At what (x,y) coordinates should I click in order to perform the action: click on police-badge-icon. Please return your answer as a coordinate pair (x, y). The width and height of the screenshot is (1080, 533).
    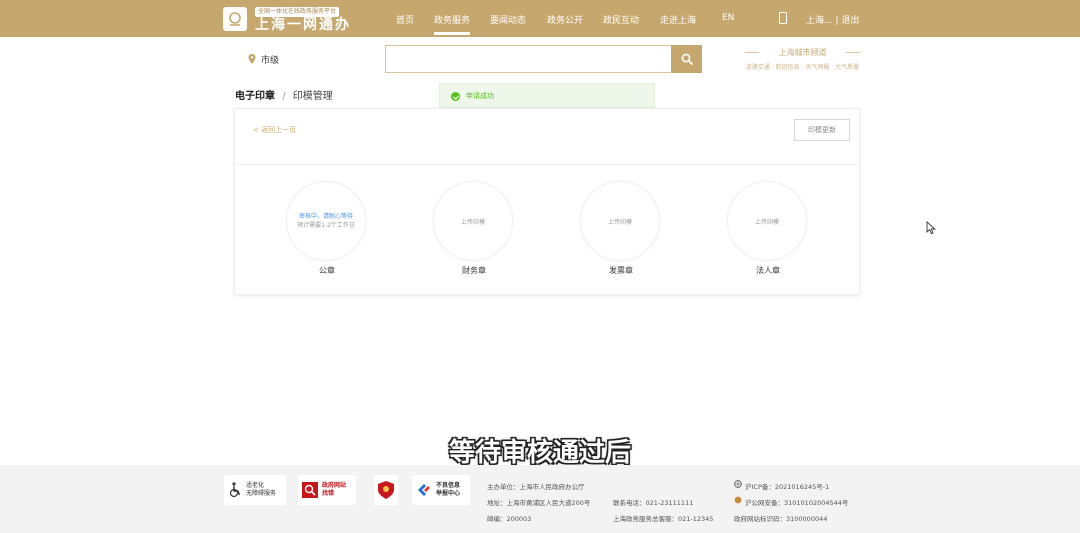
    Looking at the image, I should click on (738, 500).